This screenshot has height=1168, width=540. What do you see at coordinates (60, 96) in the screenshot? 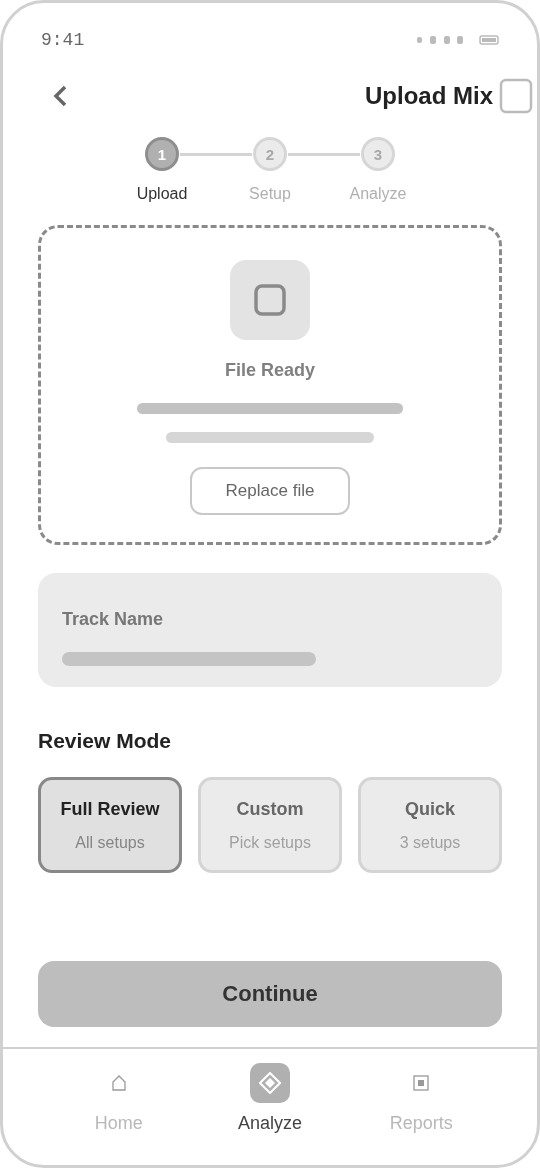
I see `back-icon` at bounding box center [60, 96].